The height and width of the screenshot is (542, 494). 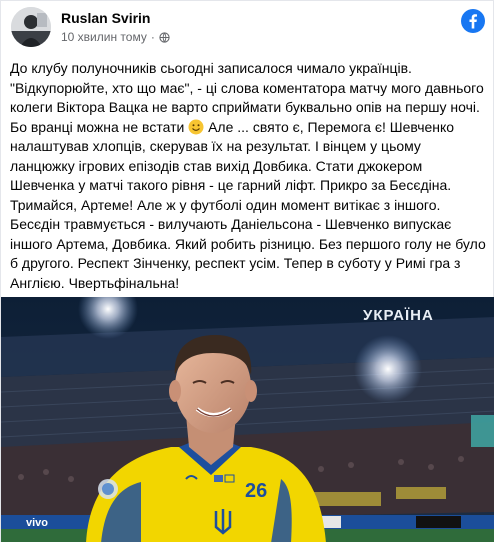 I want to click on sponsor-board-text: vivo, so click(x=37, y=523).